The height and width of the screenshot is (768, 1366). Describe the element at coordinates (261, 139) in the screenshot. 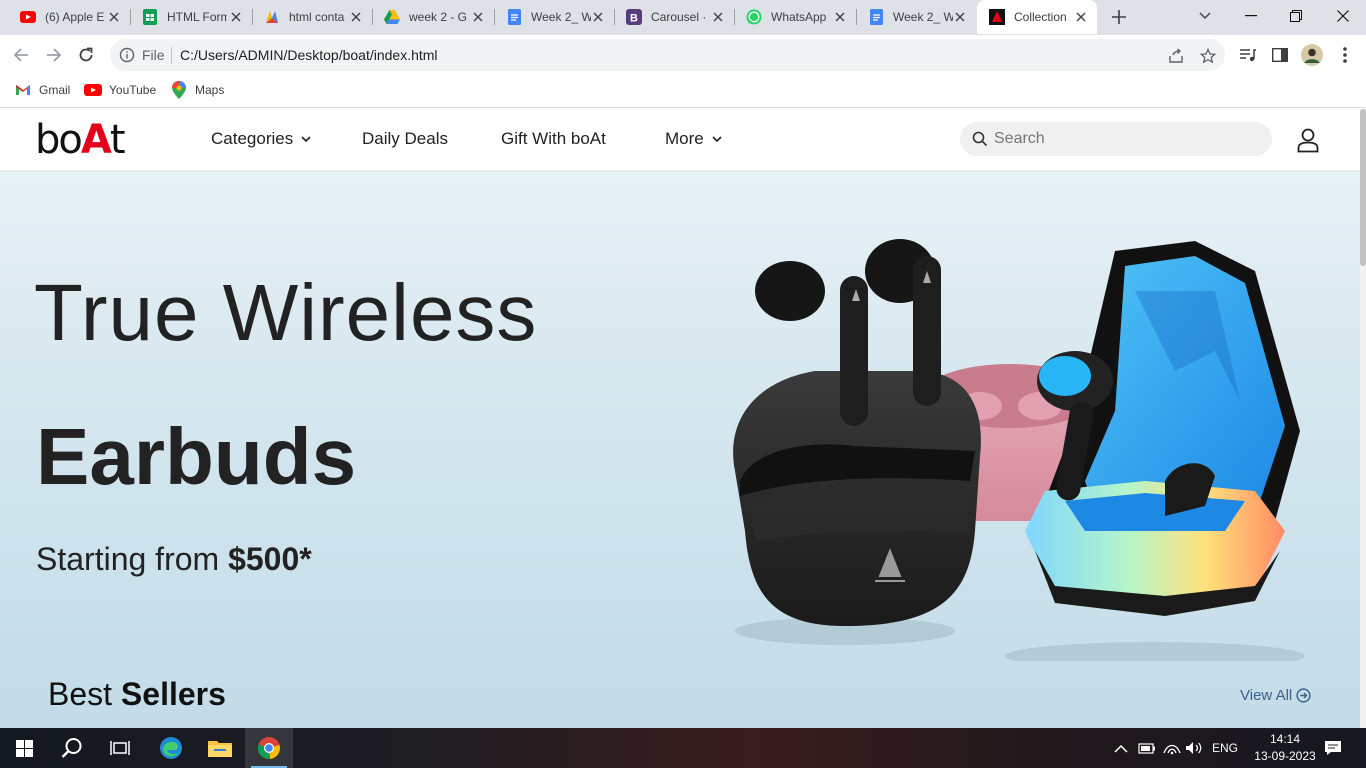

I see `nav-categories: Categories` at that location.